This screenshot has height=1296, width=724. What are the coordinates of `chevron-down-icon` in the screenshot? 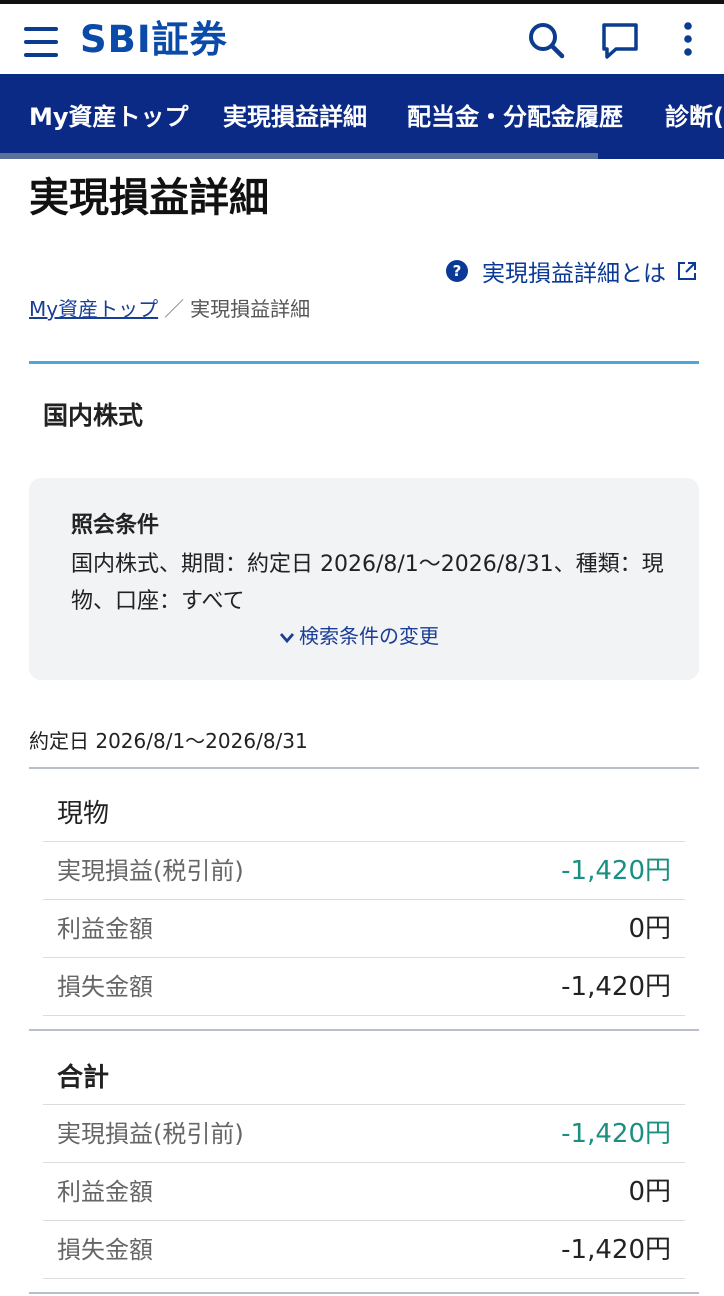 It's located at (287, 637).